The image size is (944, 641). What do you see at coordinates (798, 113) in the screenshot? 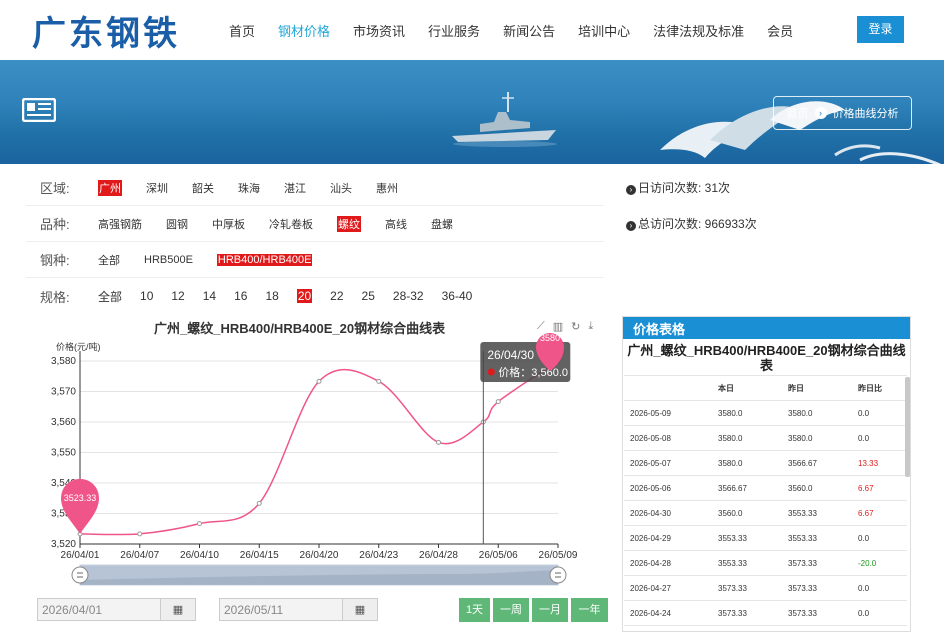
I see `breadcrumb-home: 首页` at bounding box center [798, 113].